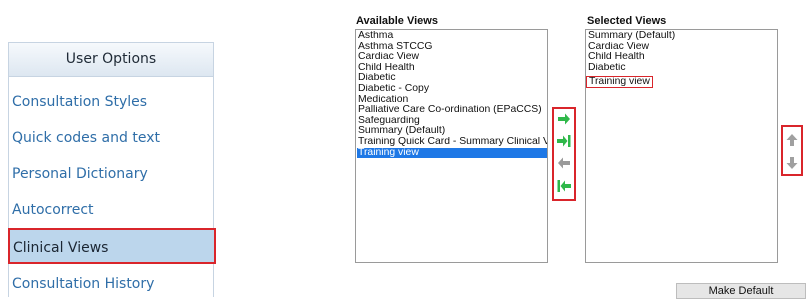 Image resolution: width=808 pixels, height=302 pixels. I want to click on selected-views-title: Selected Views, so click(627, 21).